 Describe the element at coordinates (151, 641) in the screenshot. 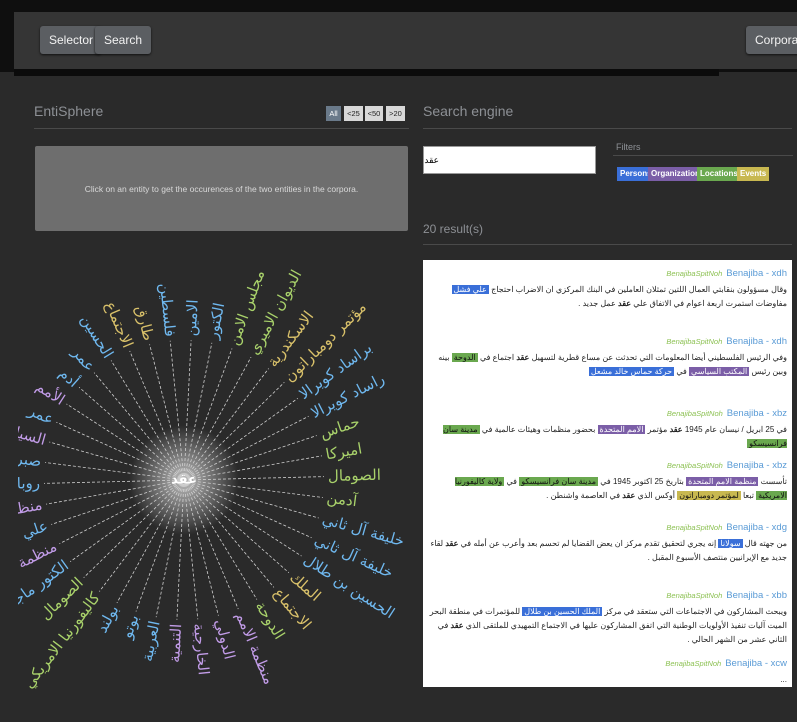

I see `sphere-entity-label: العربية` at that location.